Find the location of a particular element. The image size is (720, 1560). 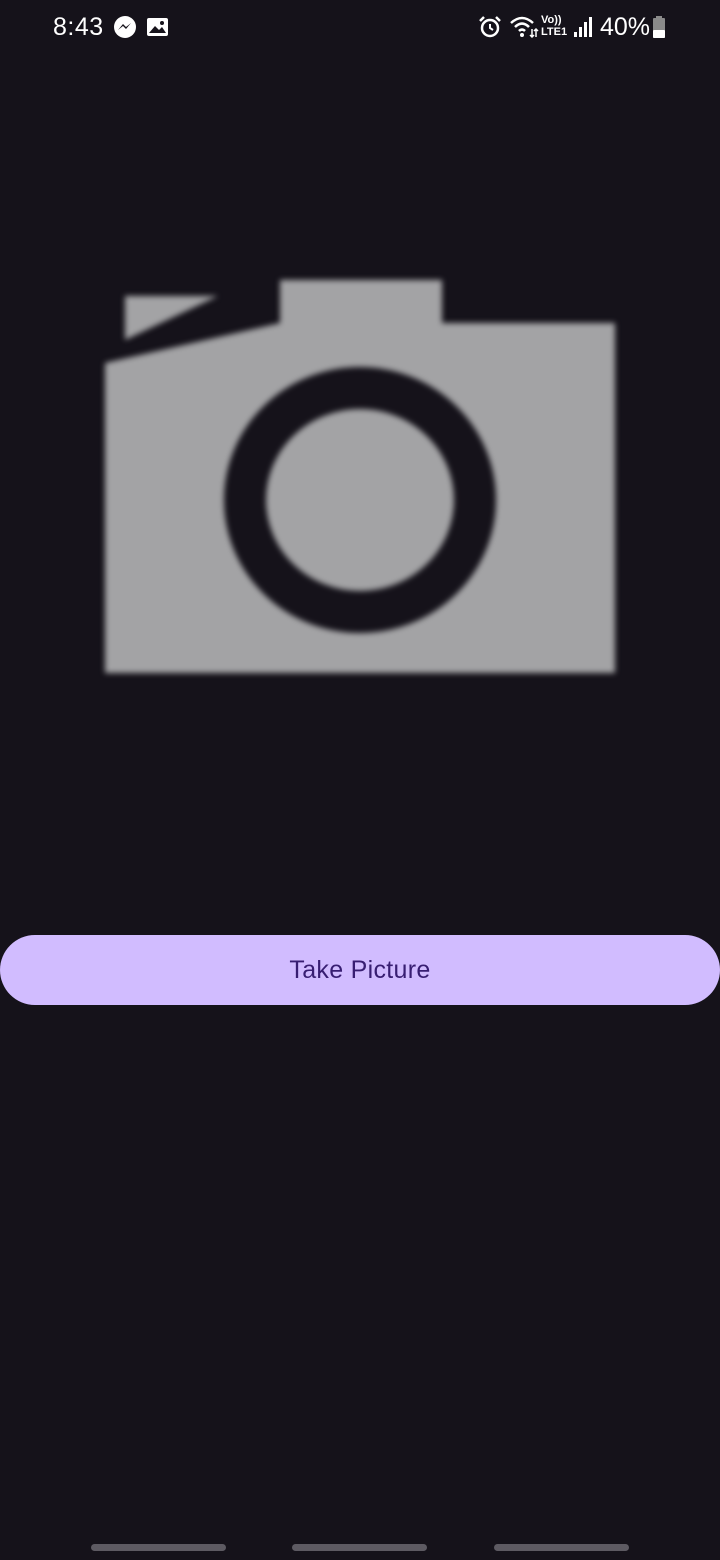

recent-apps-handle is located at coordinates (158, 1547).